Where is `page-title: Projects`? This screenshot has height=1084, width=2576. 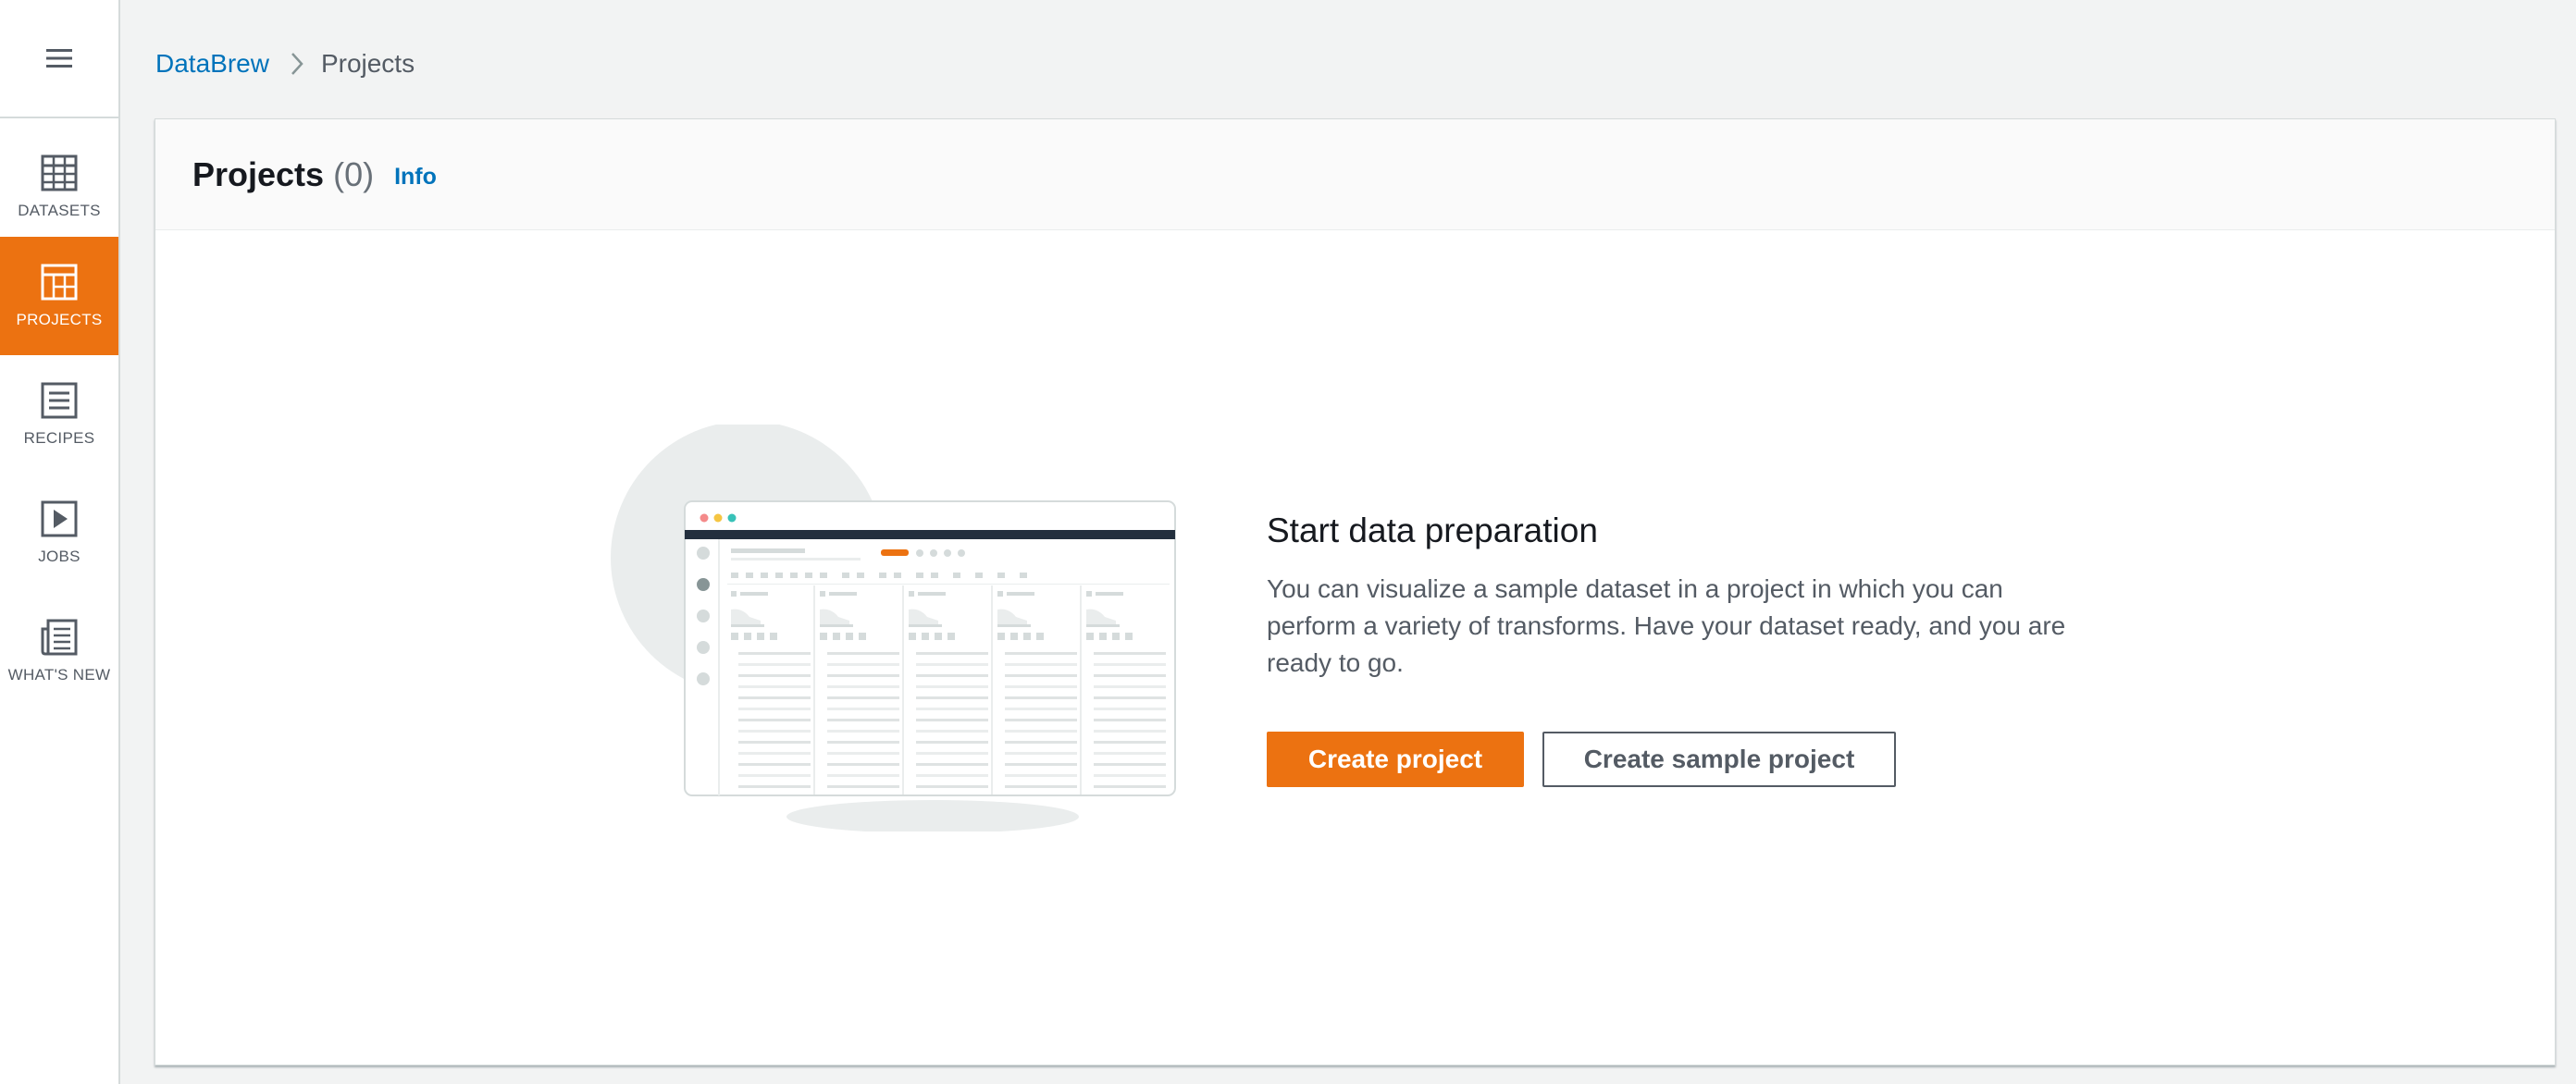 page-title: Projects is located at coordinates (258, 173).